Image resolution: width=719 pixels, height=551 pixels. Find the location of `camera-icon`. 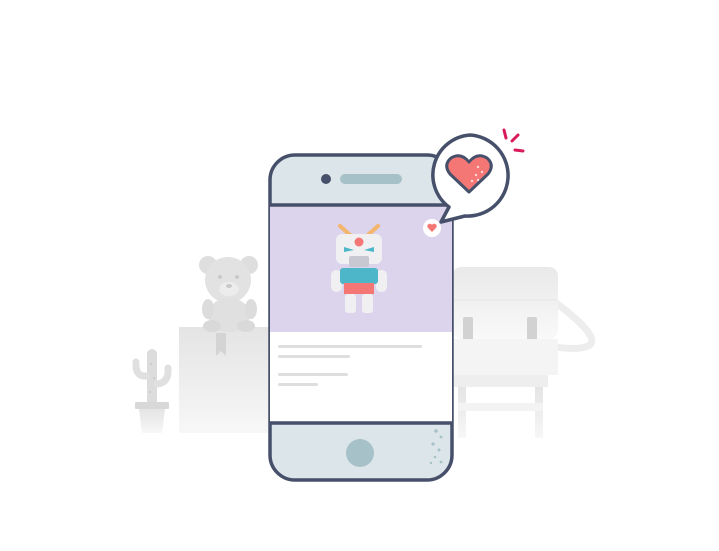

camera-icon is located at coordinates (326, 179).